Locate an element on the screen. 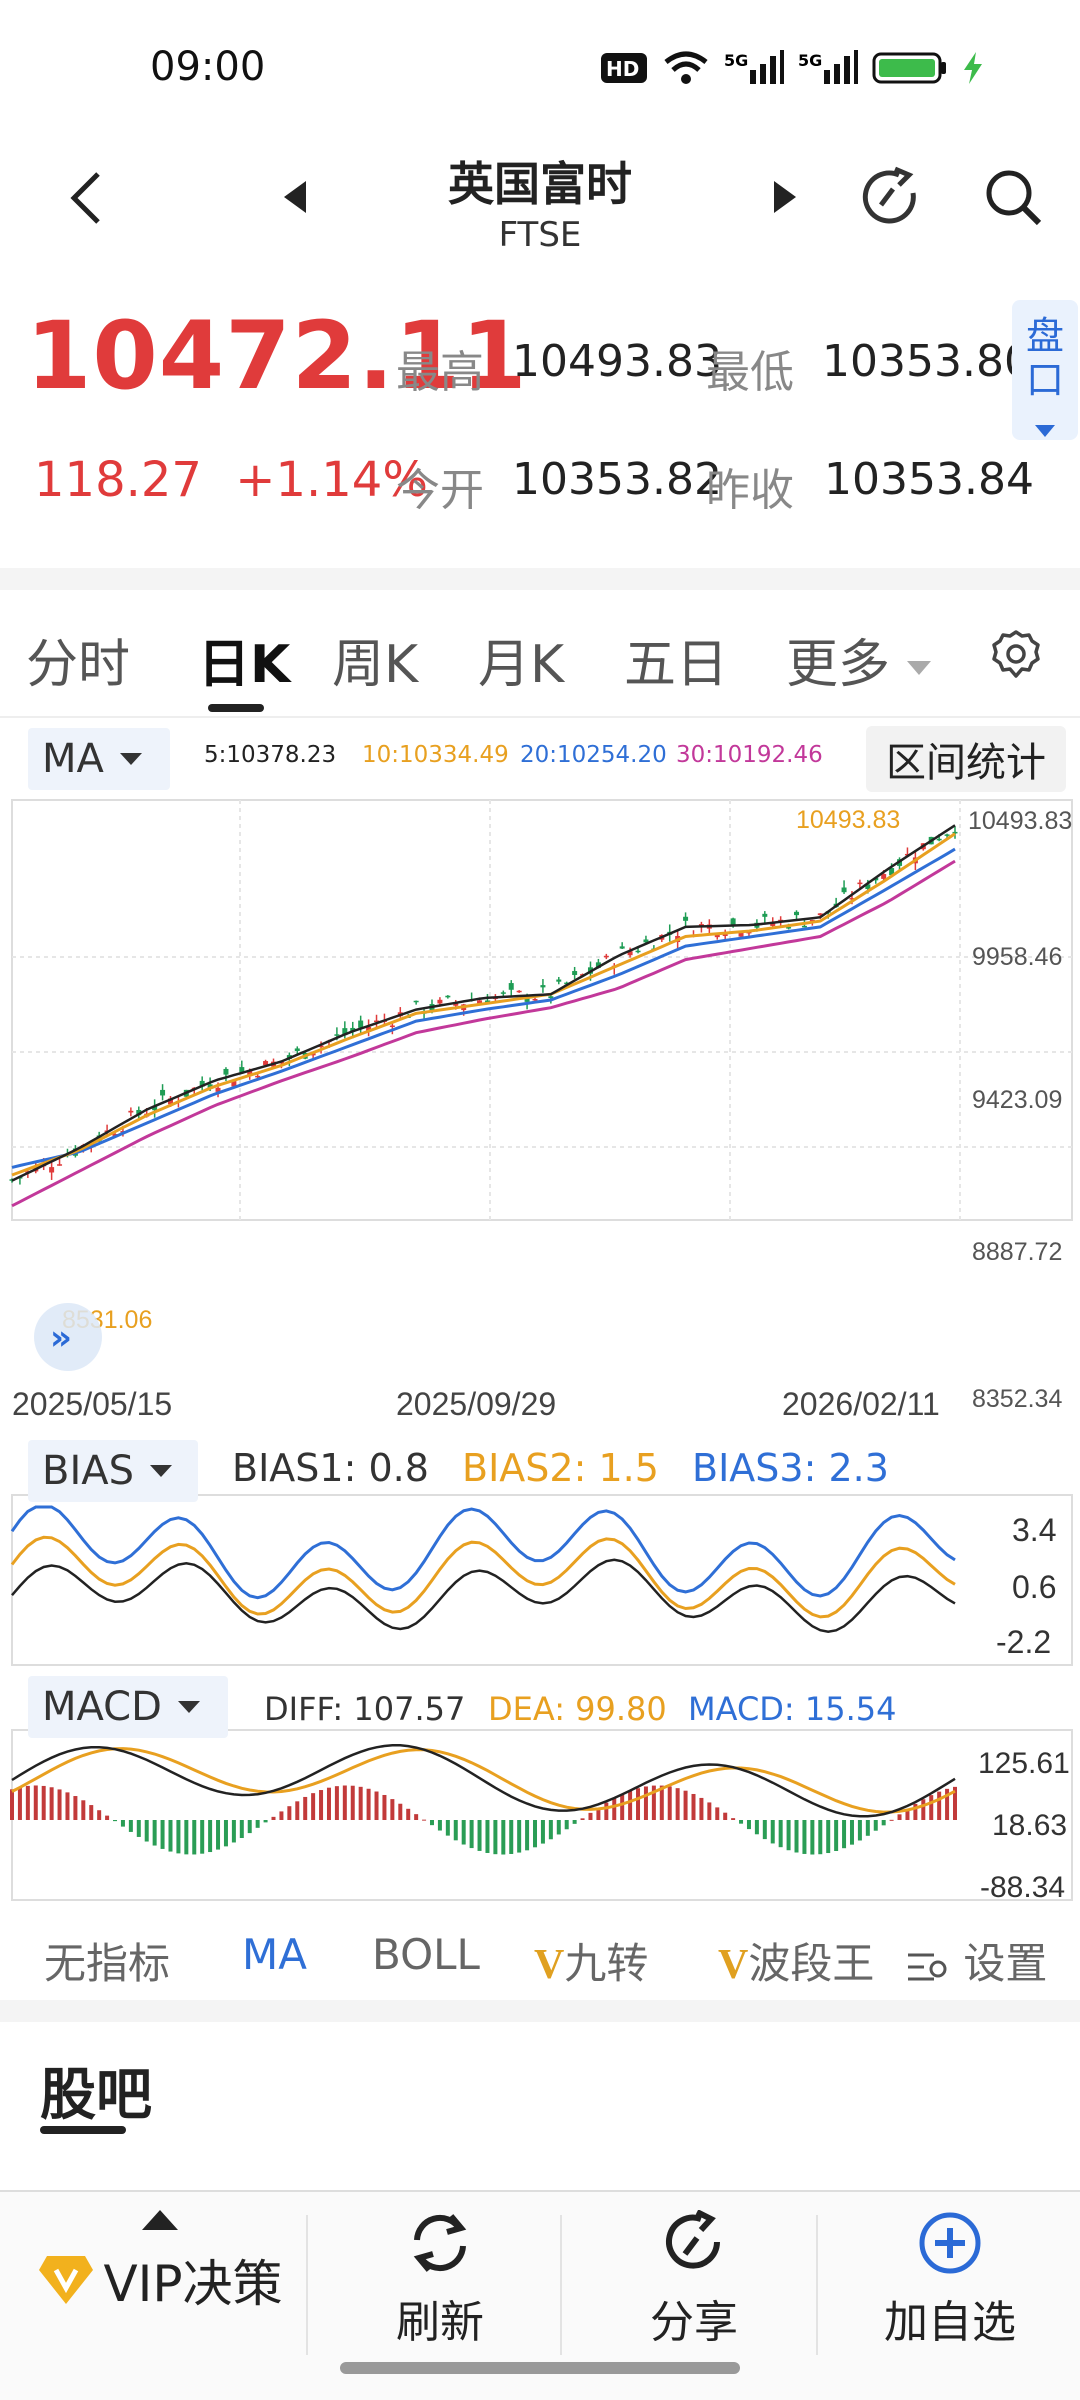 This screenshot has height=2400, width=1080. status-icons: HD 5G 5G is located at coordinates (792, 68).